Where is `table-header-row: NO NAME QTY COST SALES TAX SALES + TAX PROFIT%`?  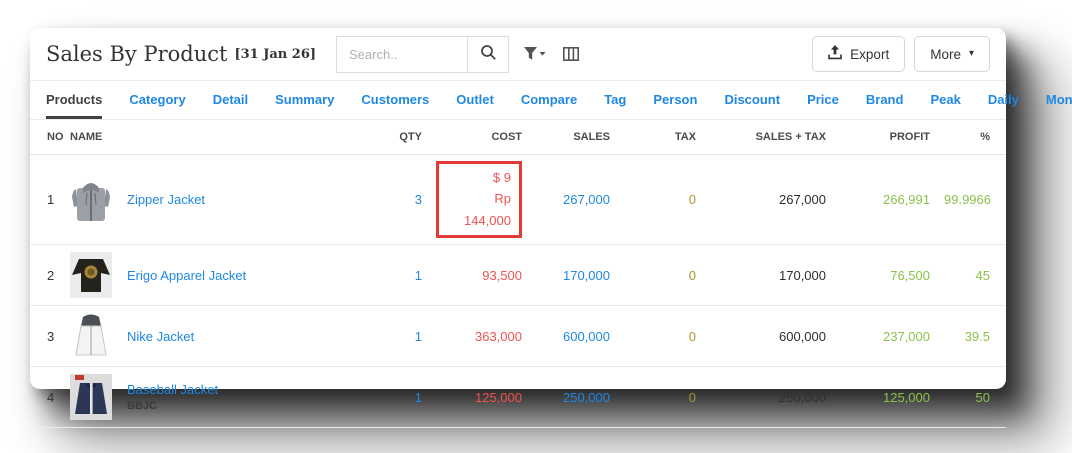 table-header-row: NO NAME QTY COST SALES TAX SALES + TAX PROFIT% is located at coordinates (518, 137).